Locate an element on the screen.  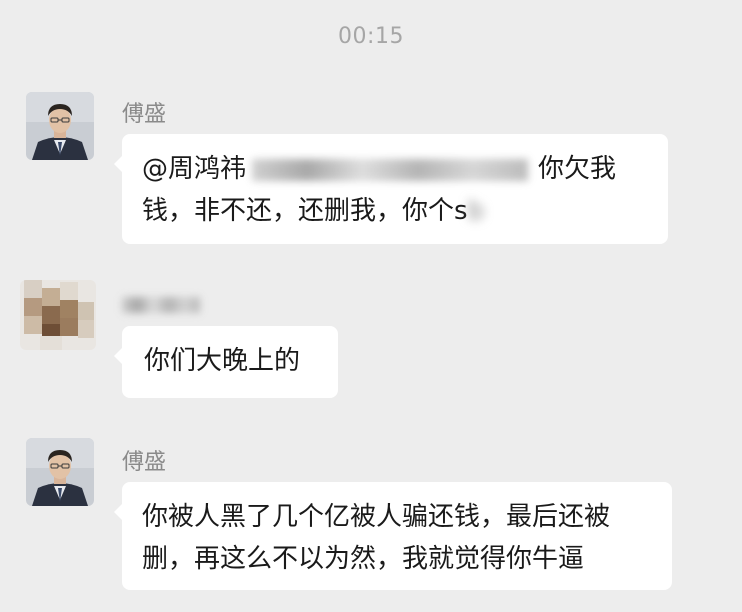
message-line-2: 钱，非不还，还删我，你个sb is located at coordinates (395, 211).